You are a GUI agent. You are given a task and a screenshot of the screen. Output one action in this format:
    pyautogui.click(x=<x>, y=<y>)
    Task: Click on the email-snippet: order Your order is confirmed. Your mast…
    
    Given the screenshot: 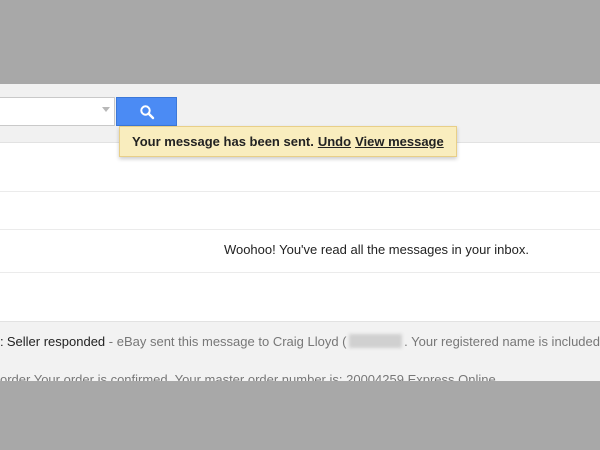 What is the action you would take?
    pyautogui.click(x=248, y=376)
    